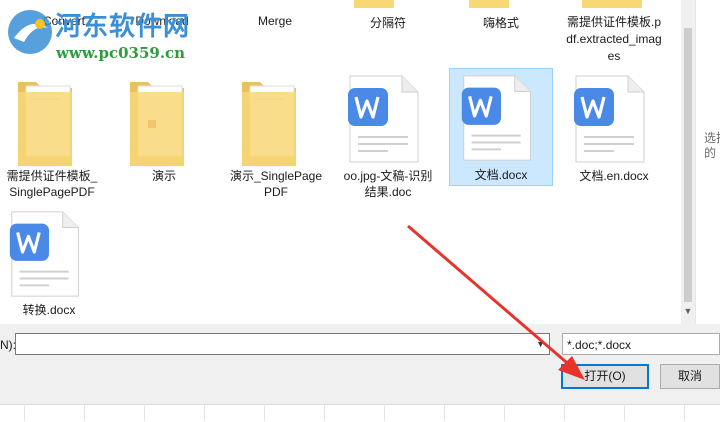 This screenshot has height=422, width=720. I want to click on file-label: 需提供证件模板_SinglePagePDF, so click(52, 184).